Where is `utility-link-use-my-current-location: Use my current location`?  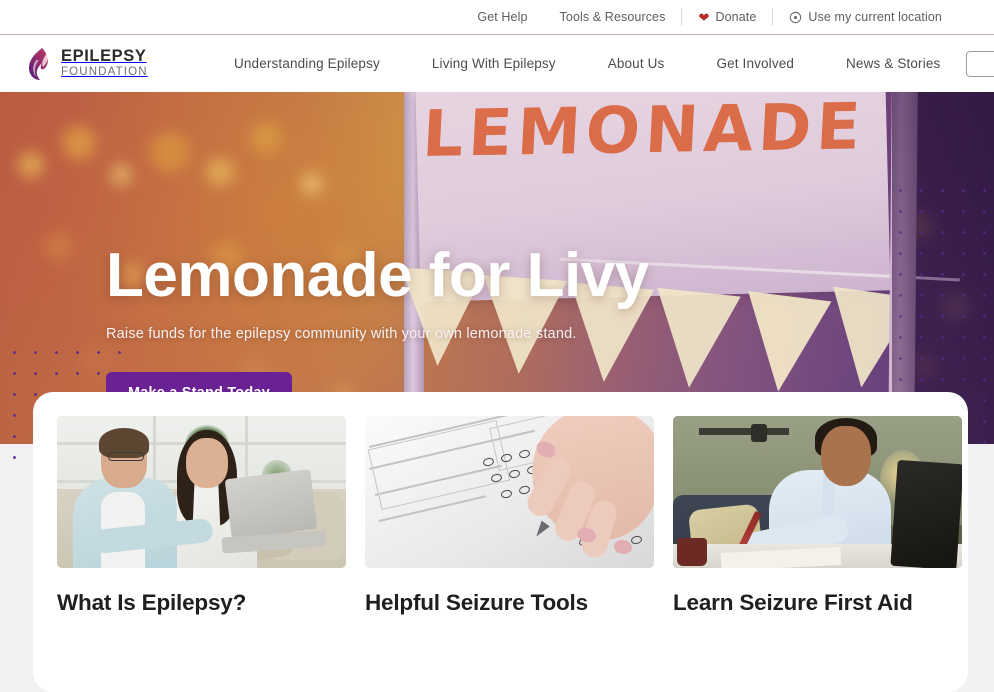 utility-link-use-my-current-location: Use my current location is located at coordinates (865, 17).